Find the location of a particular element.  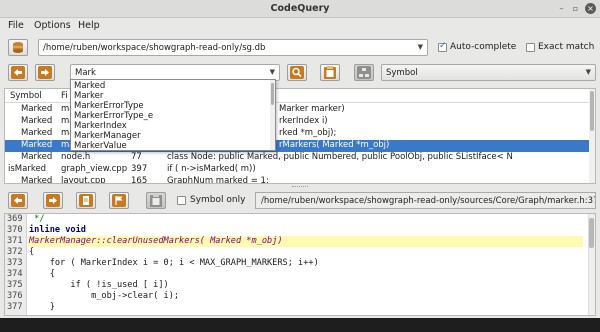

search-type-value: Symbol is located at coordinates (402, 73).